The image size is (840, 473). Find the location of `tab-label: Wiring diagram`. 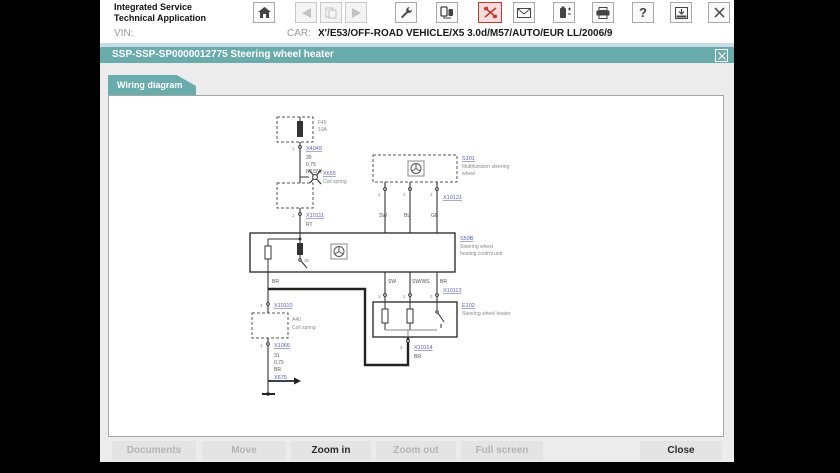

tab-label: Wiring diagram is located at coordinates (150, 85).